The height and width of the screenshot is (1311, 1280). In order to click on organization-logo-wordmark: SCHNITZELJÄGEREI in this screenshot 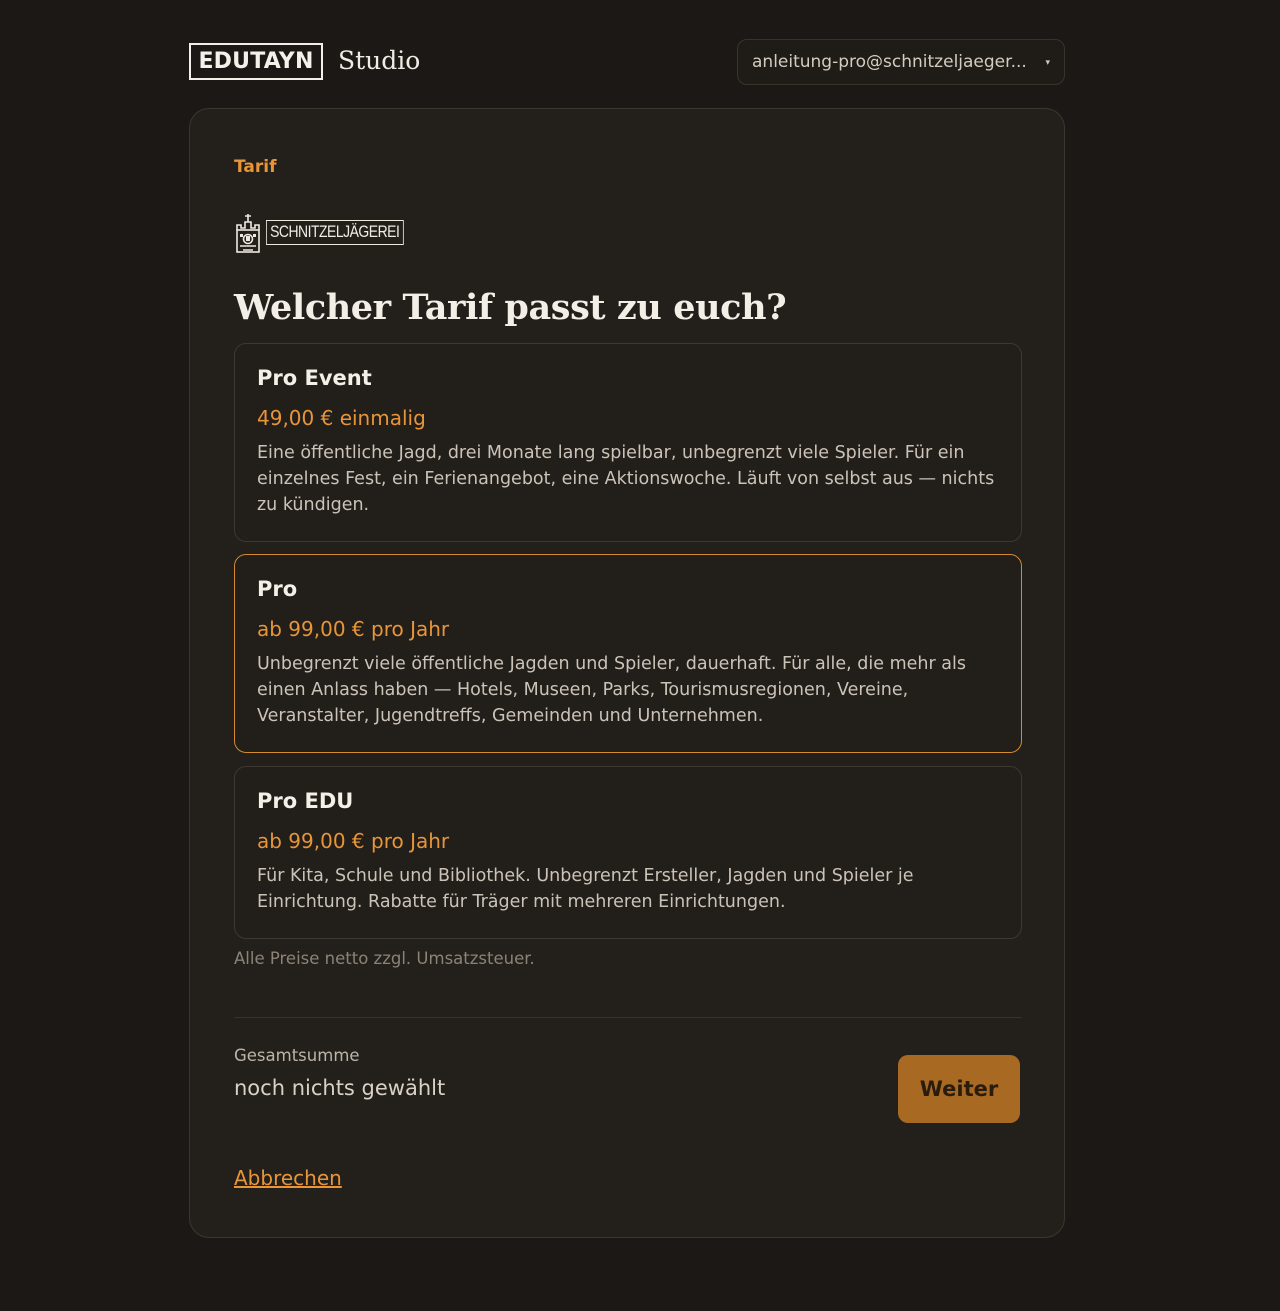, I will do `click(335, 232)`.